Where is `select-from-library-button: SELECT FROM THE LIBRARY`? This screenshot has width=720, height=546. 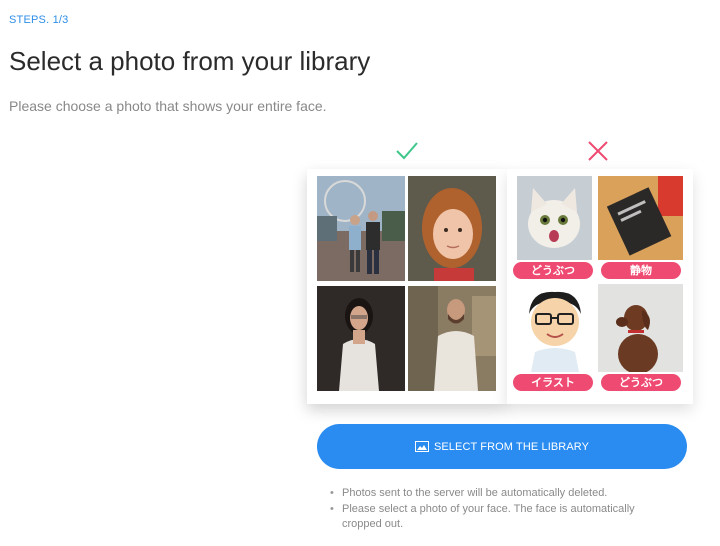
select-from-library-button: SELECT FROM THE LIBRARY is located at coordinates (502, 446).